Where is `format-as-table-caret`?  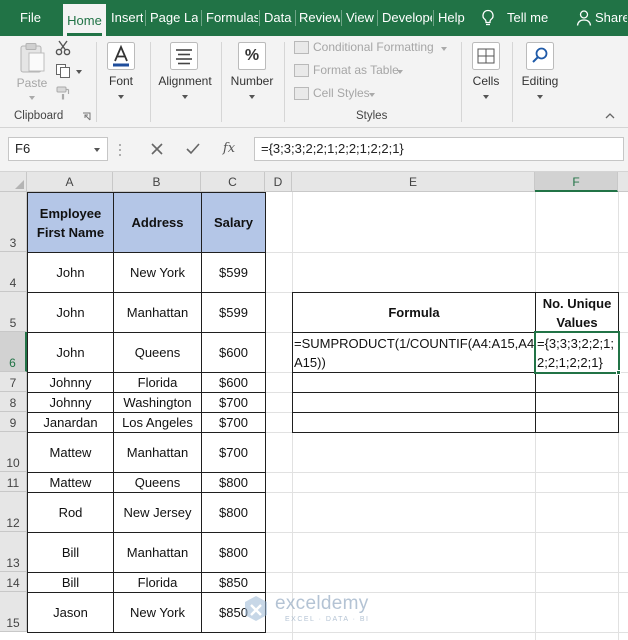 format-as-table-caret is located at coordinates (400, 72).